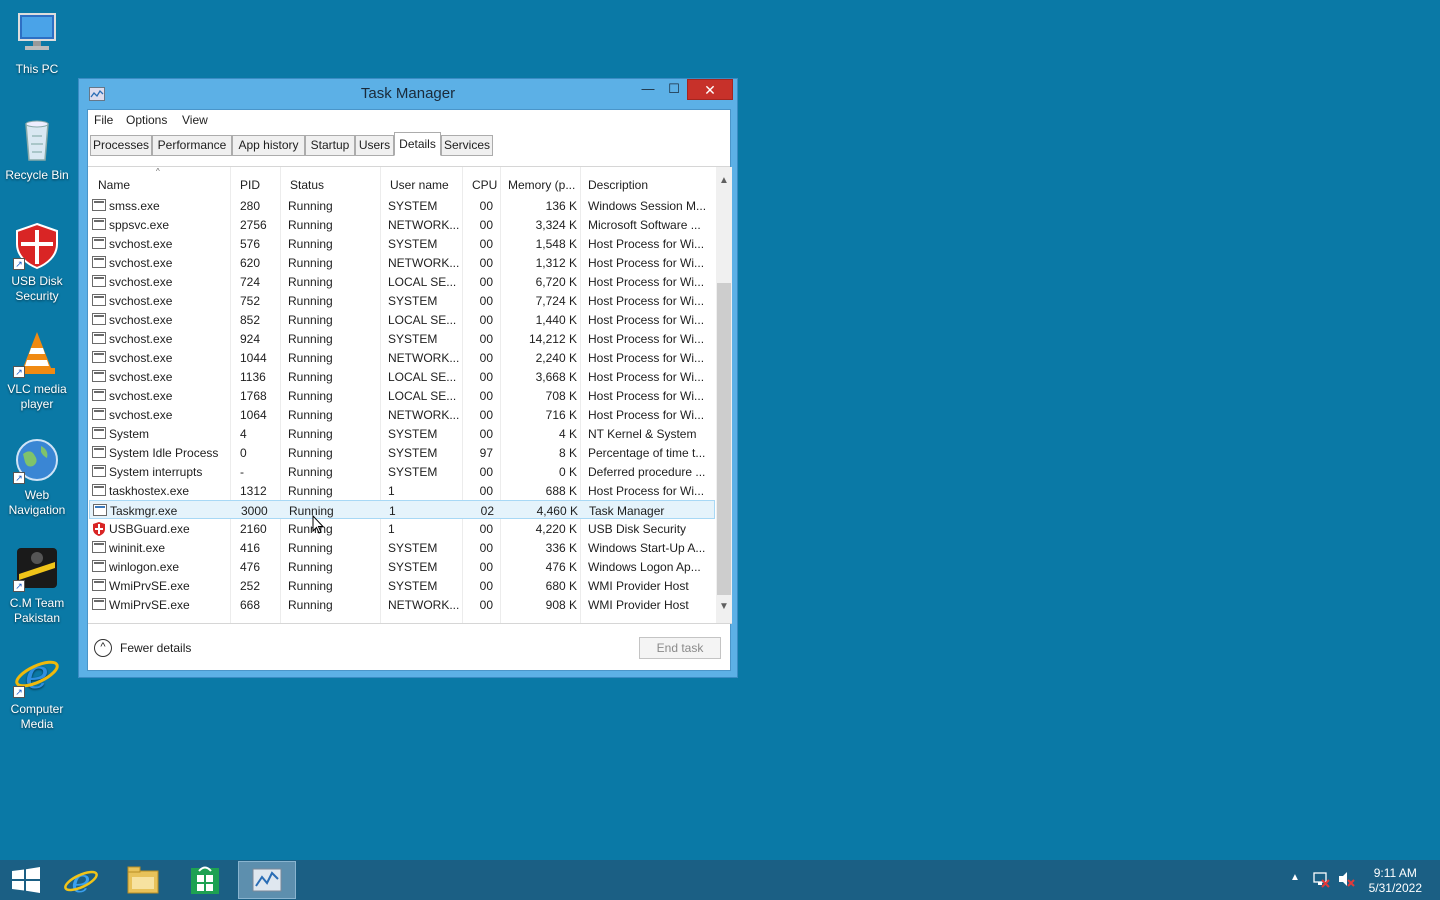 The width and height of the screenshot is (1440, 900). Describe the element at coordinates (391, 491) in the screenshot. I see `cell-user: 1` at that location.